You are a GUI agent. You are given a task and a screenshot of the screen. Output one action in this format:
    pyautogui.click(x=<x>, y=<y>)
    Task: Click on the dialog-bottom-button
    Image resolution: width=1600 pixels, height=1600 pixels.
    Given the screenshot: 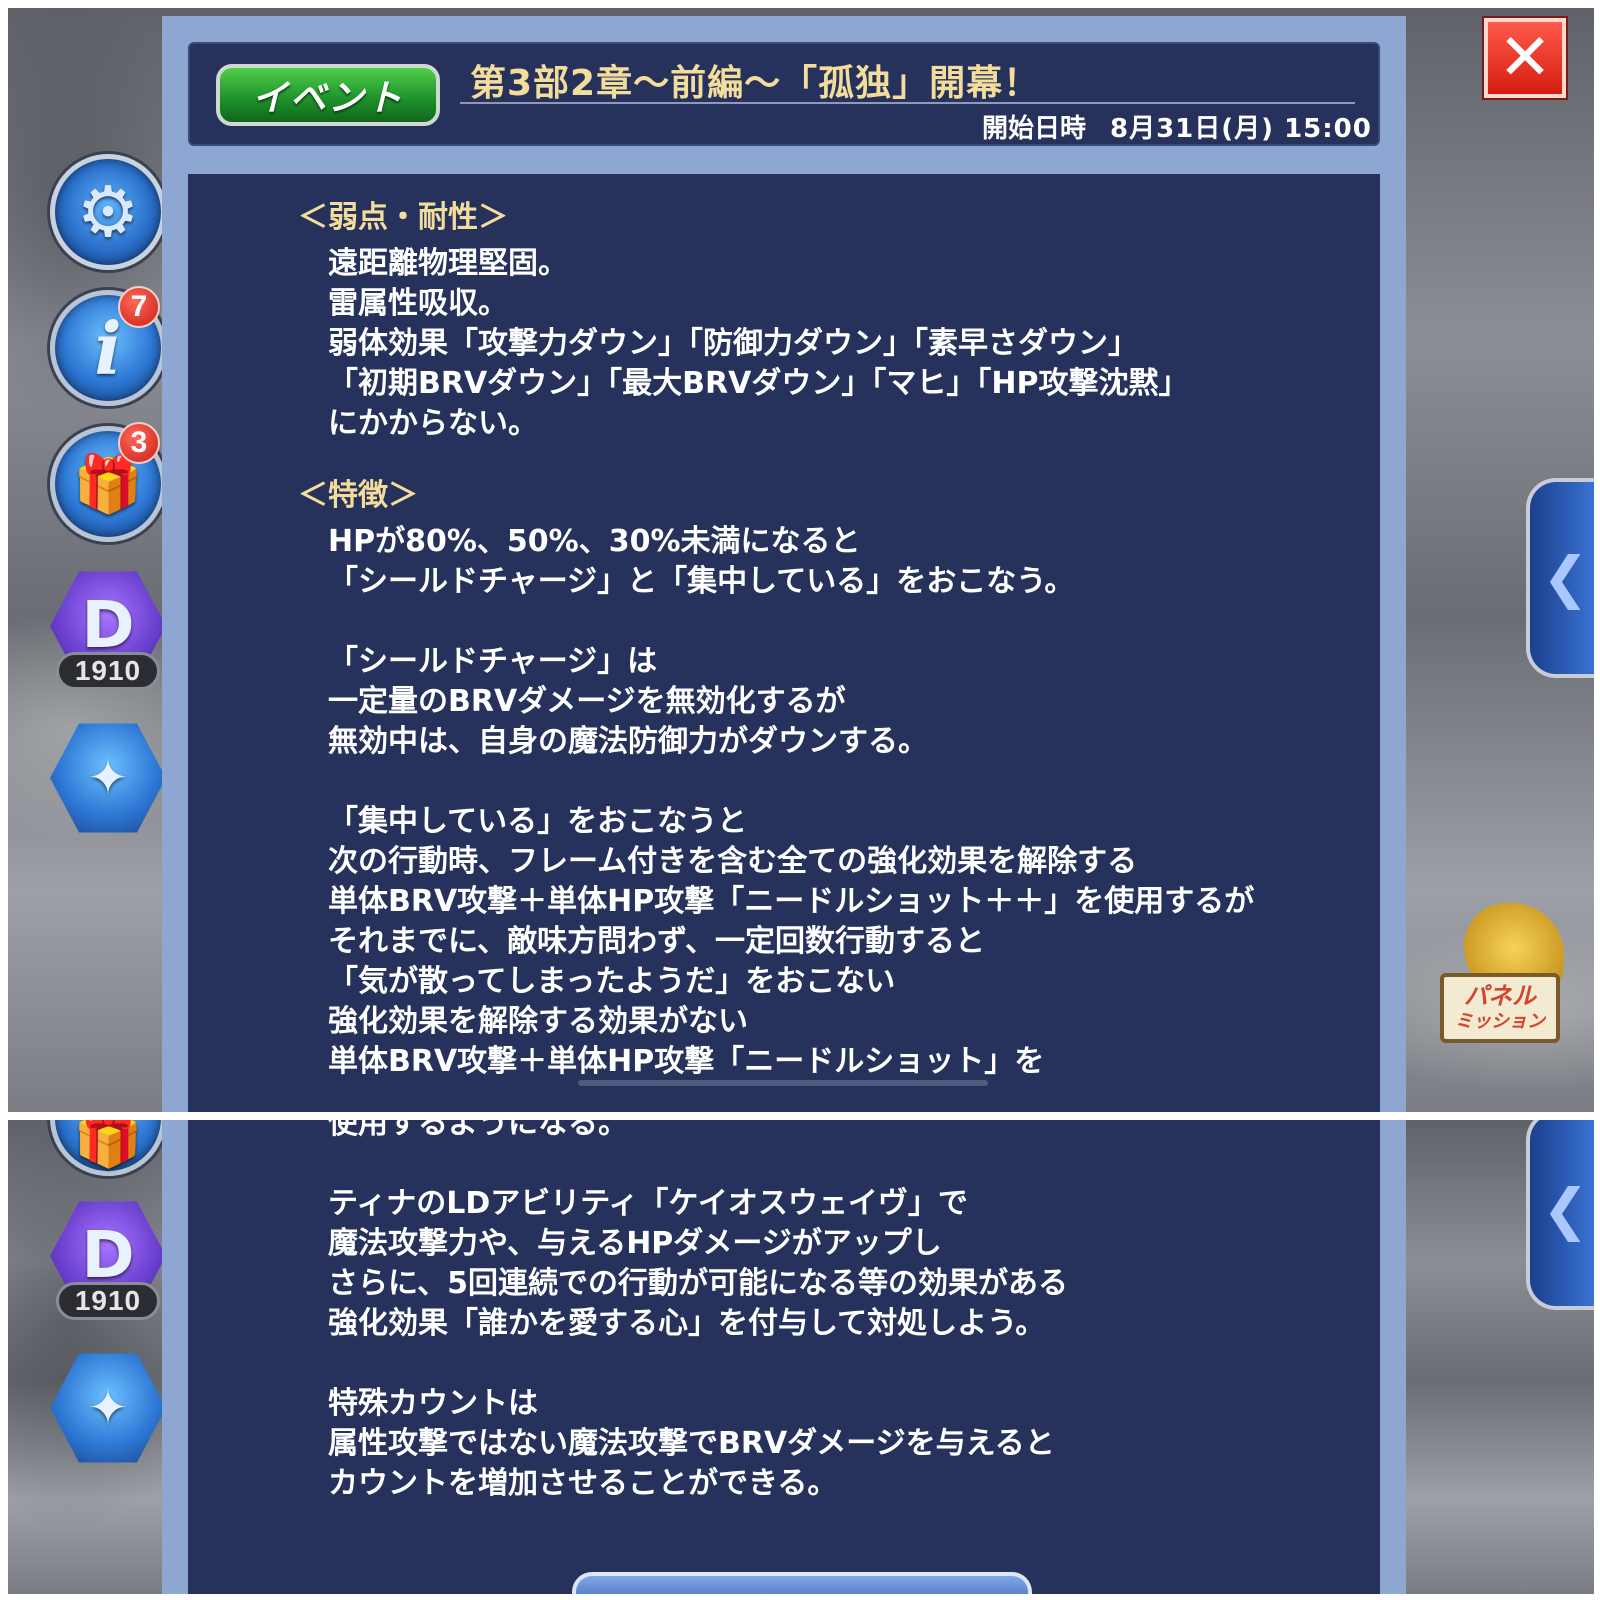 What is the action you would take?
    pyautogui.click(x=802, y=1583)
    